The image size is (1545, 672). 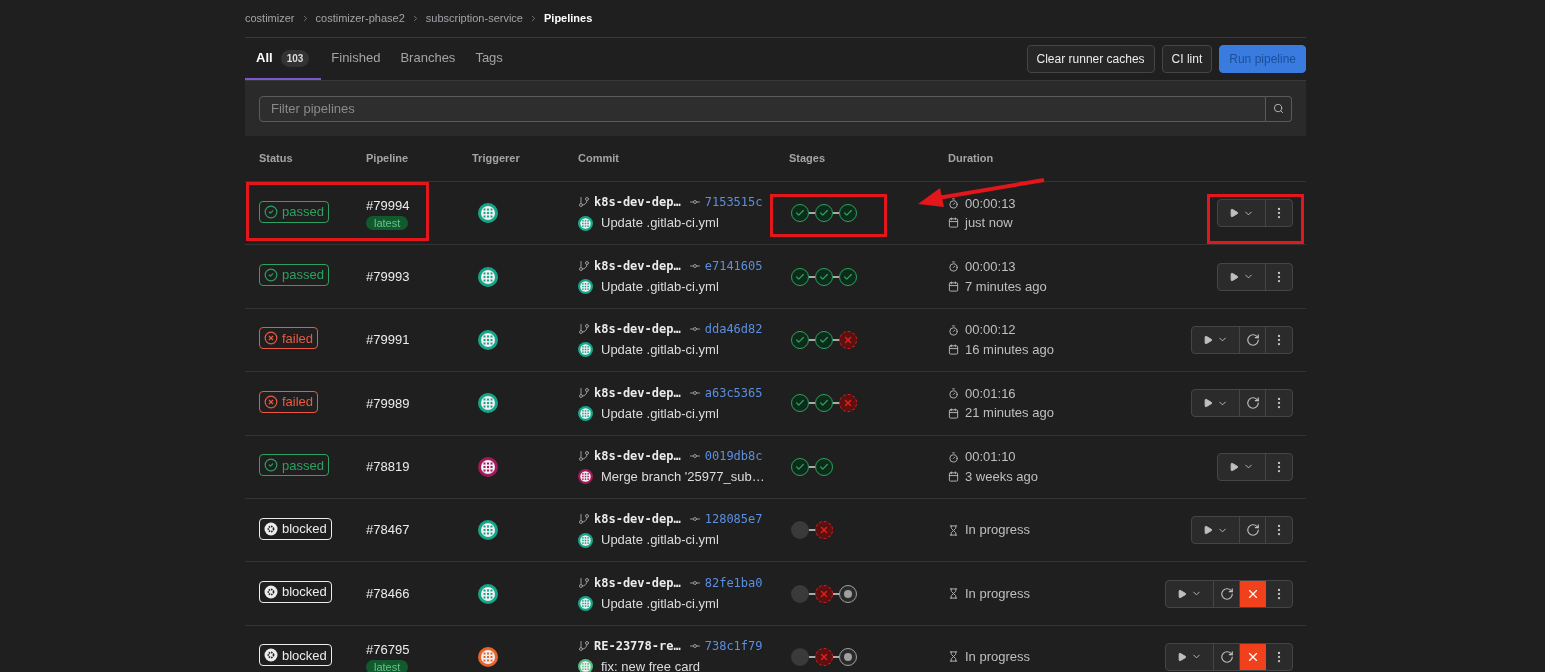 I want to click on pipeline-id-link: #76795, so click(x=388, y=650).